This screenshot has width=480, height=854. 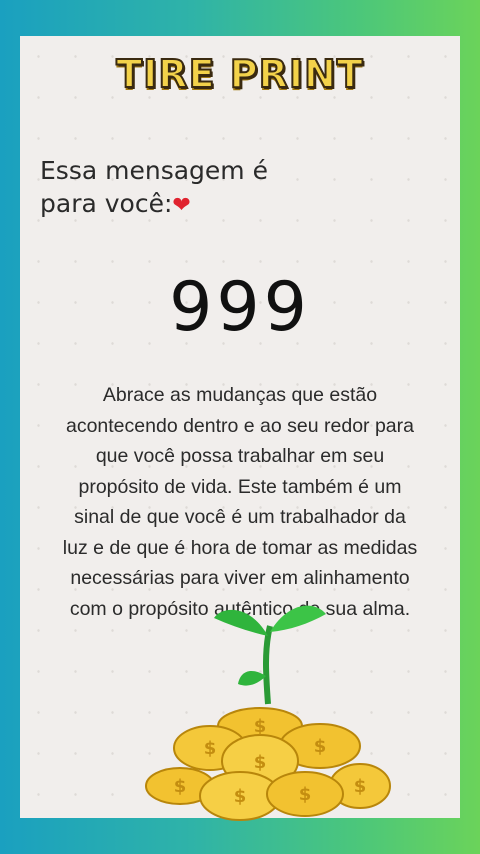 I want to click on intro-line-2: para você:❤, so click(x=190, y=204).